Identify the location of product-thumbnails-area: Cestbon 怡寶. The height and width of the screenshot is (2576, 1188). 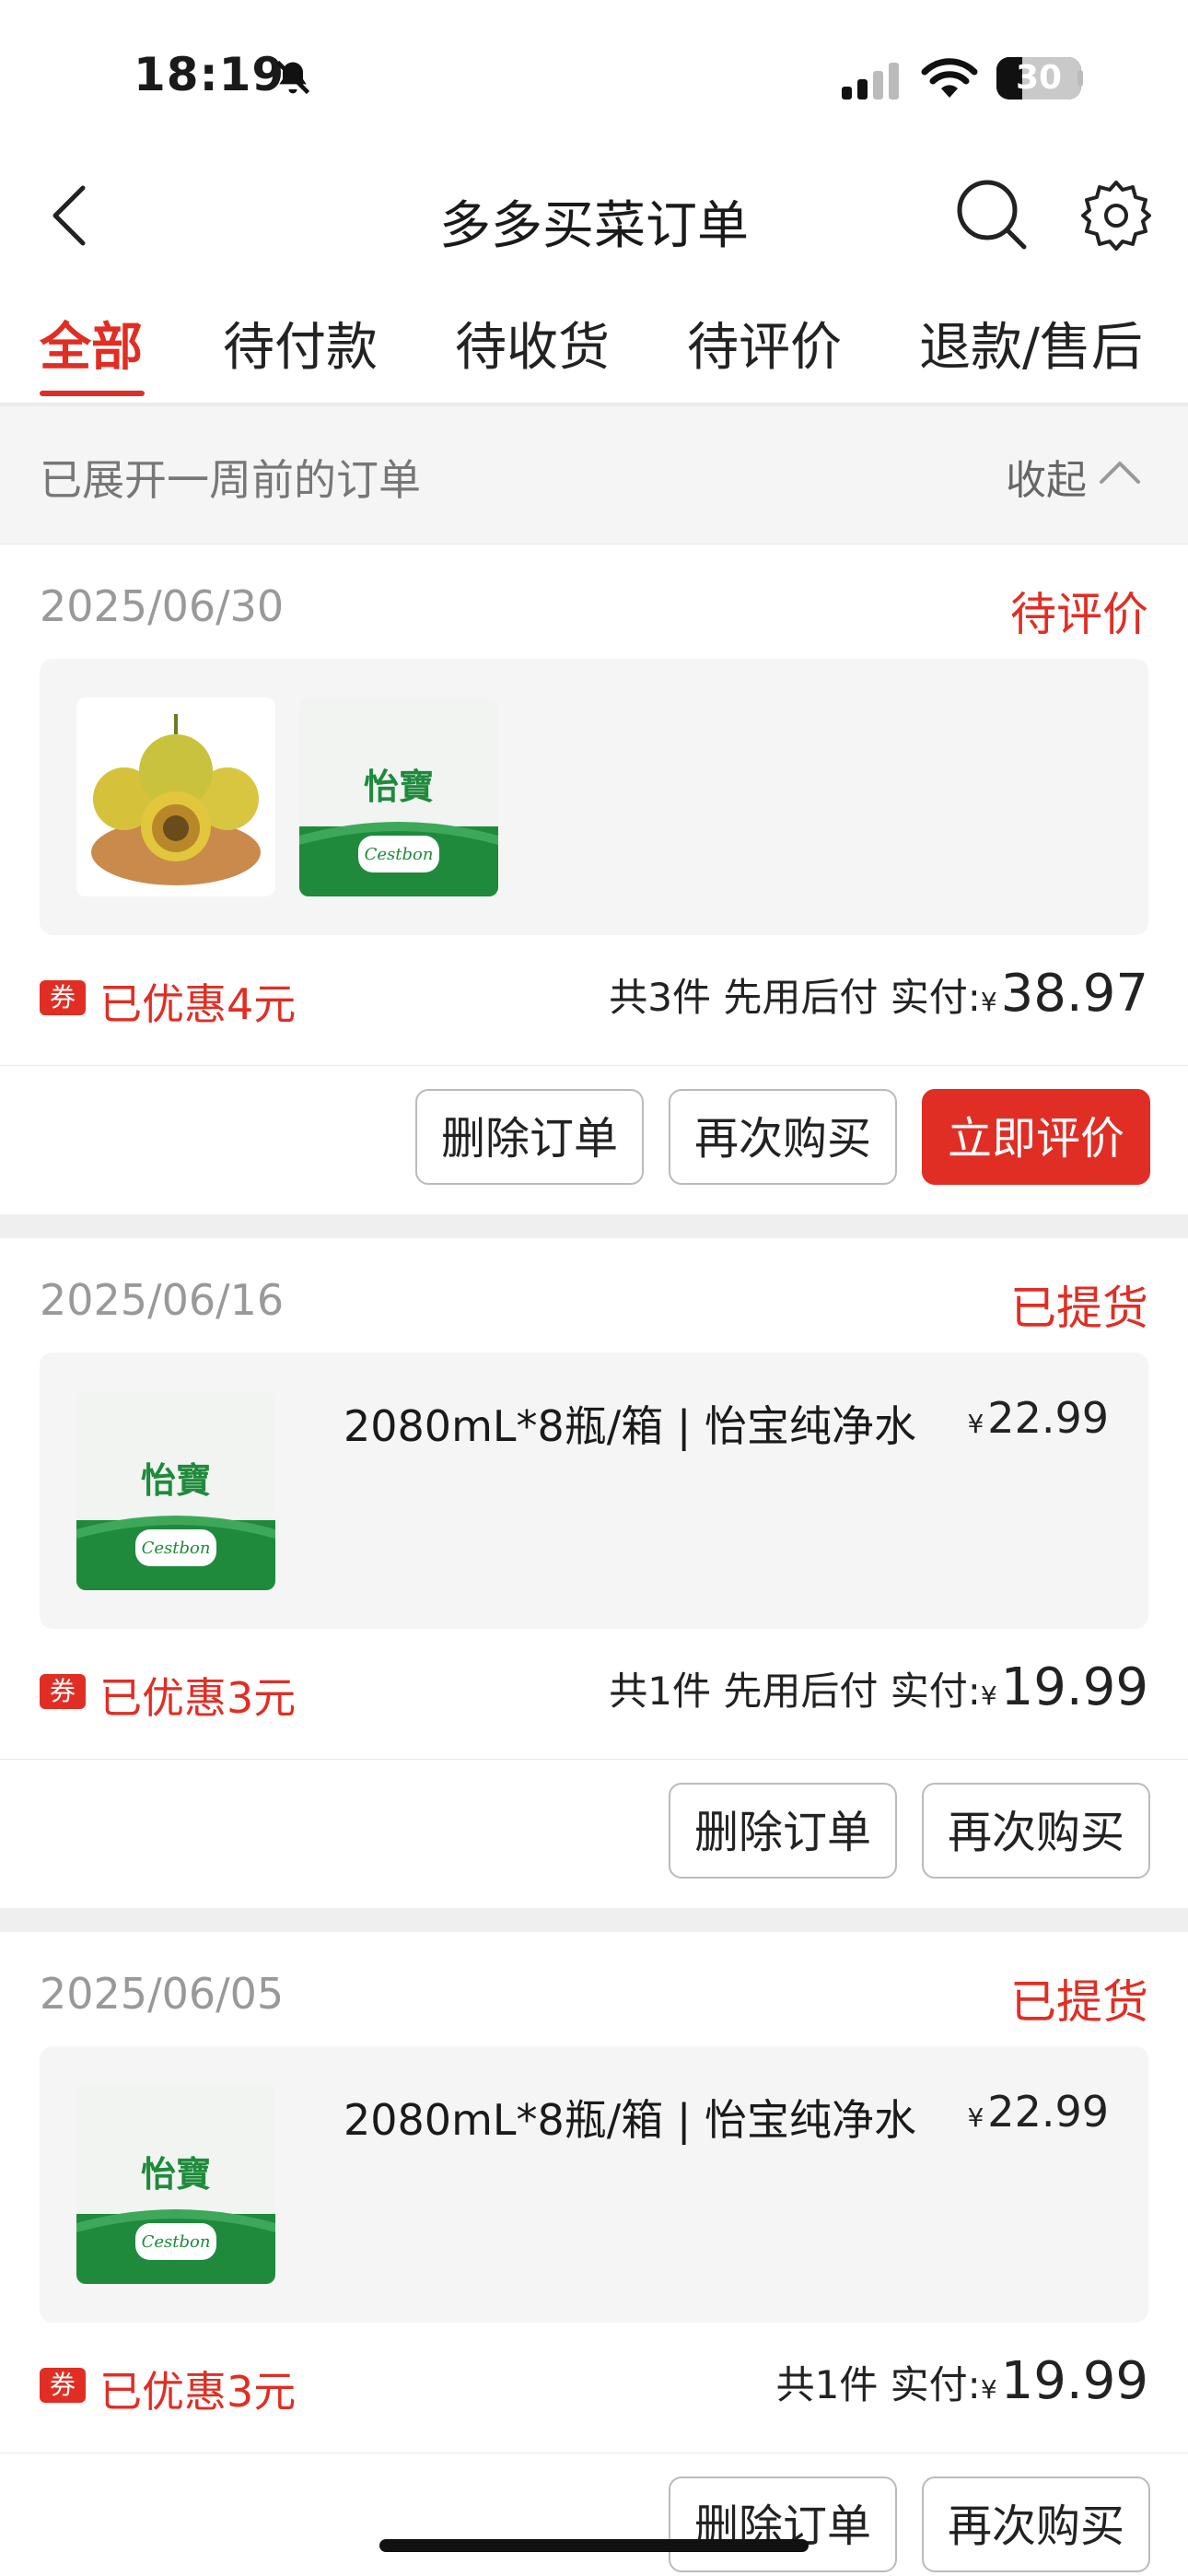
(594, 797).